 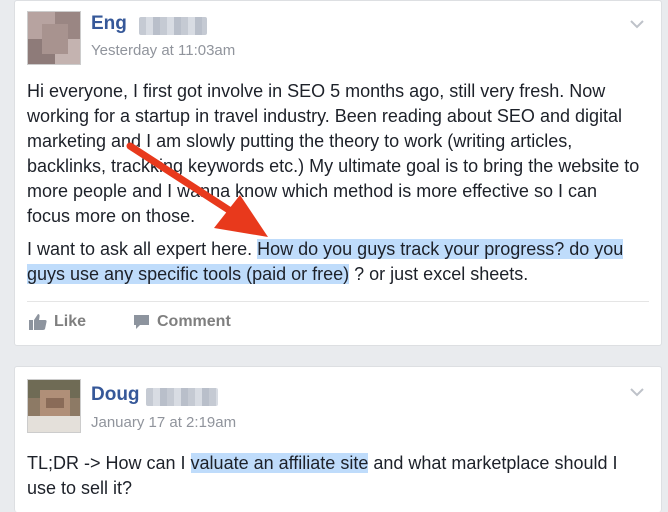 What do you see at coordinates (163, 422) in the screenshot?
I see `post-timestamp: January 17 at 2:19am` at bounding box center [163, 422].